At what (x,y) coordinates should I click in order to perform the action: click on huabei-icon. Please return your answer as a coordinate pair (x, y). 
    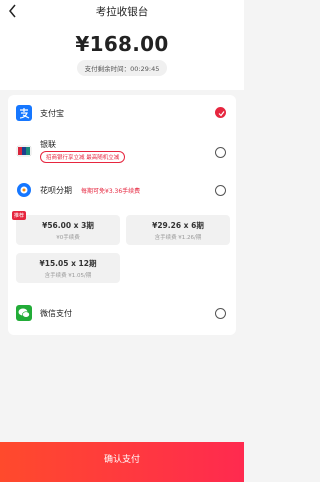
    Looking at the image, I should click on (24, 190).